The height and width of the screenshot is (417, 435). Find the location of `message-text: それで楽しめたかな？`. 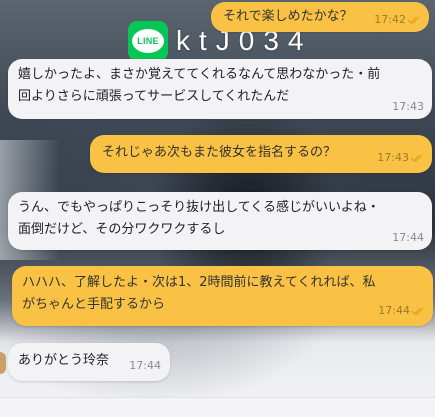

message-text: それで楽しめたかな？ is located at coordinates (288, 16).